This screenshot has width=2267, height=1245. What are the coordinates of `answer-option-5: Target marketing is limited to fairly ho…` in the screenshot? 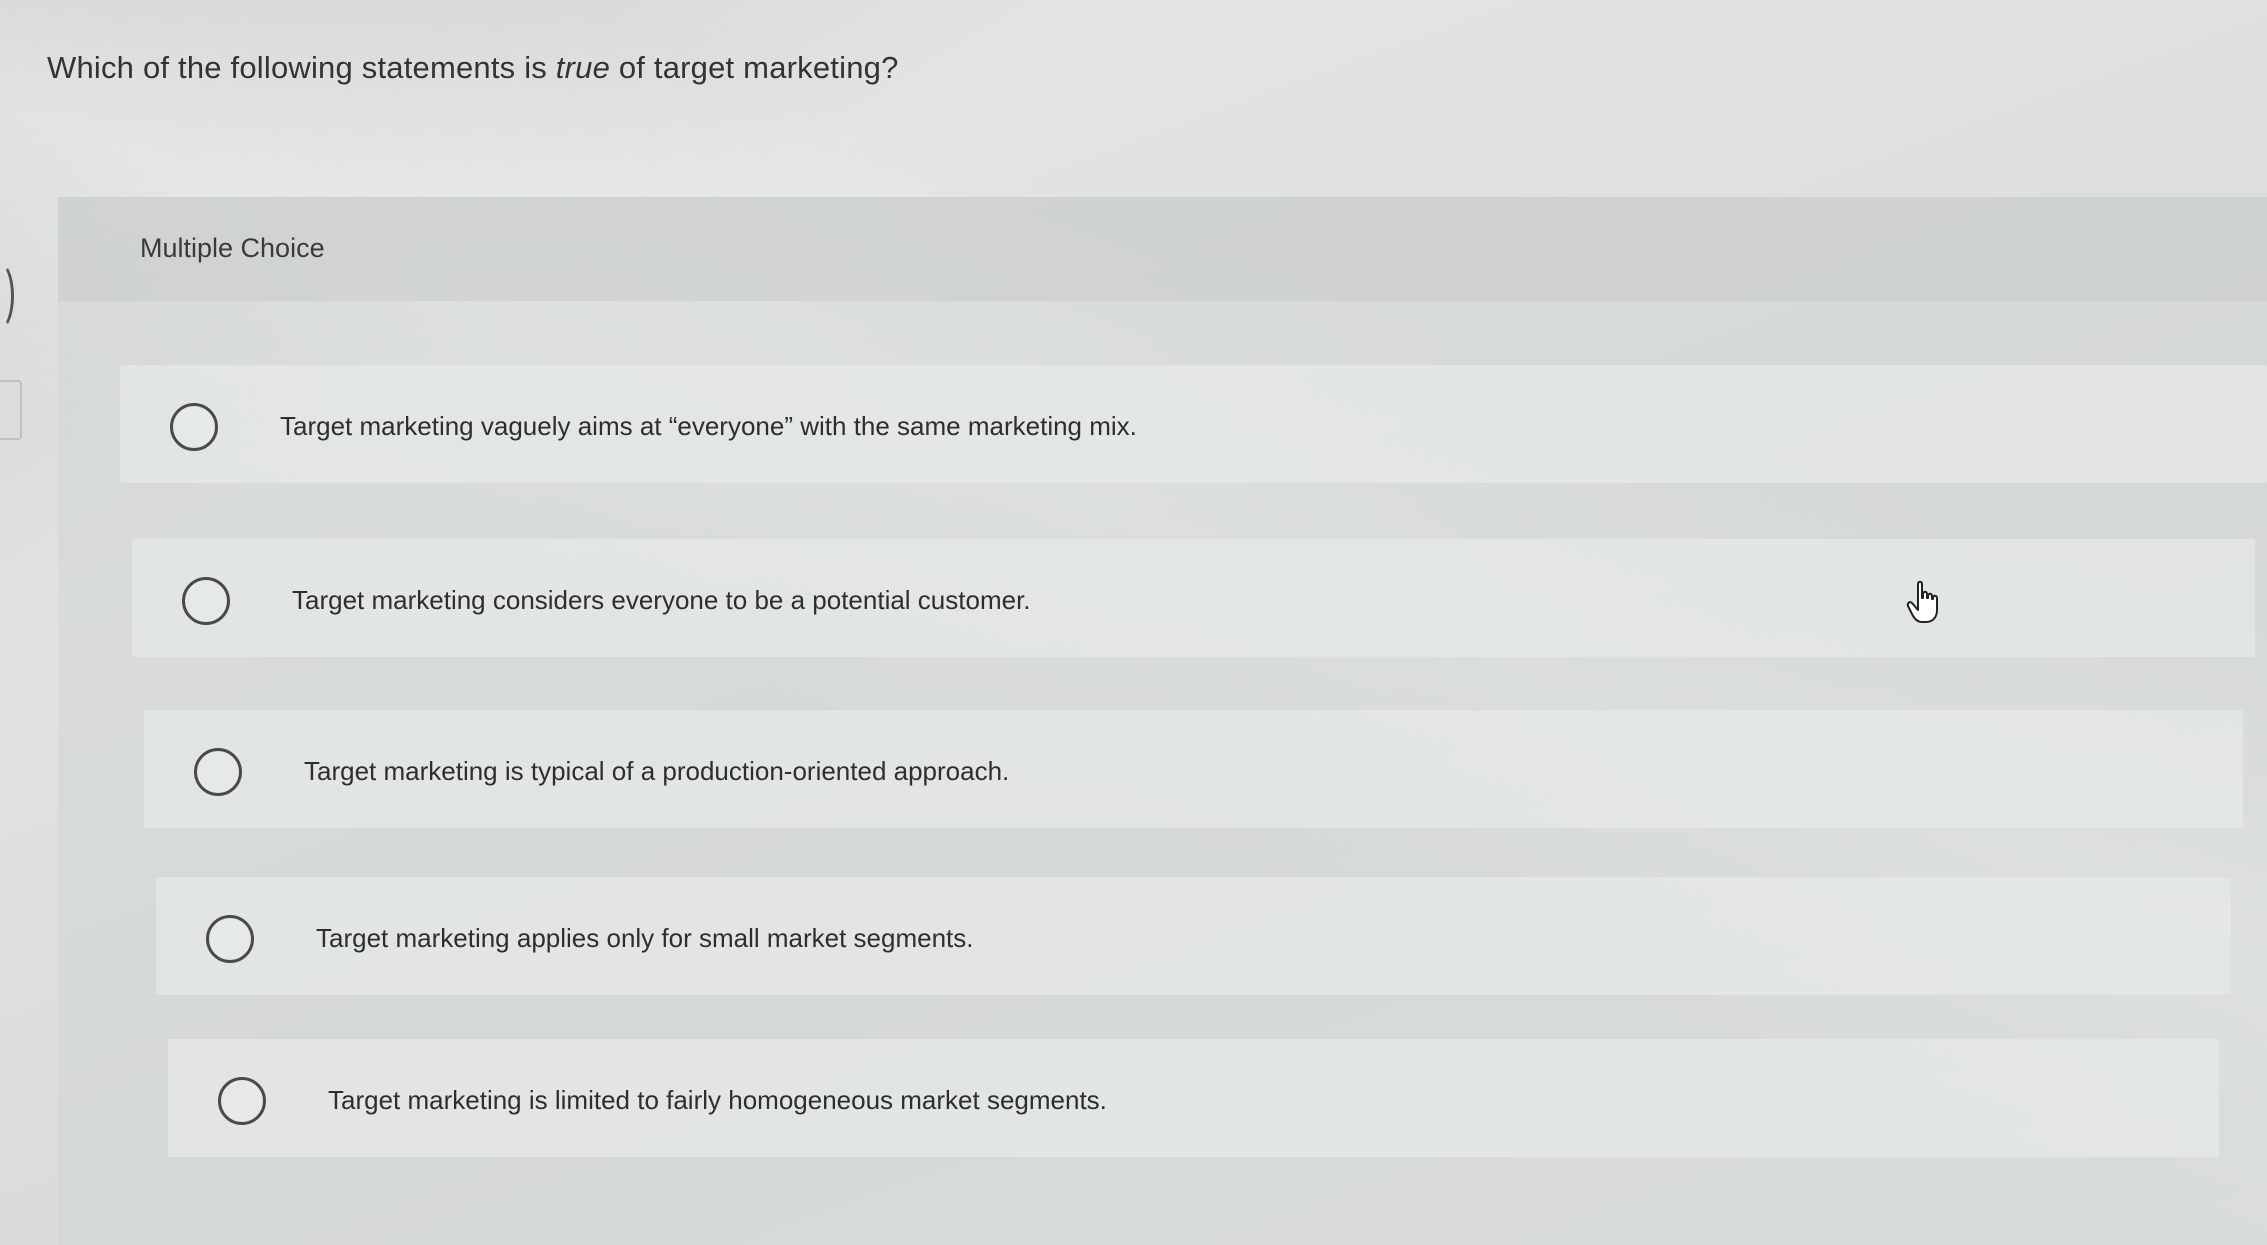 It's located at (1193, 1098).